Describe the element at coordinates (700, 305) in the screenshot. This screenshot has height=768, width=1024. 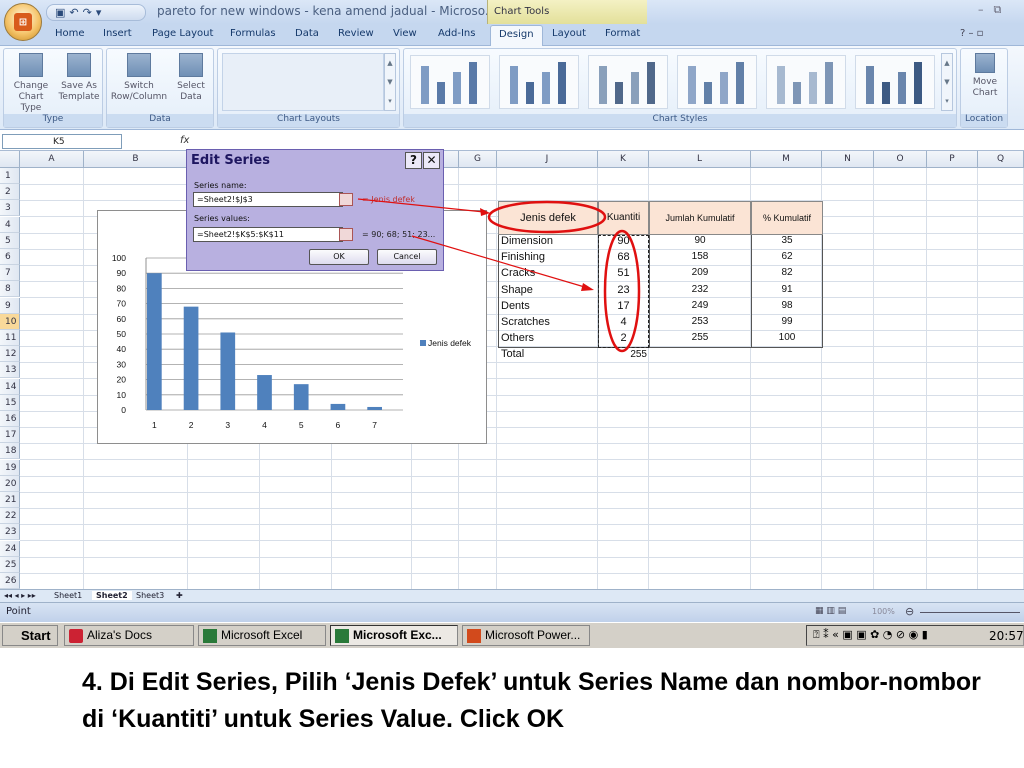
I see `cell-jumlah-kumulatif: 249` at that location.